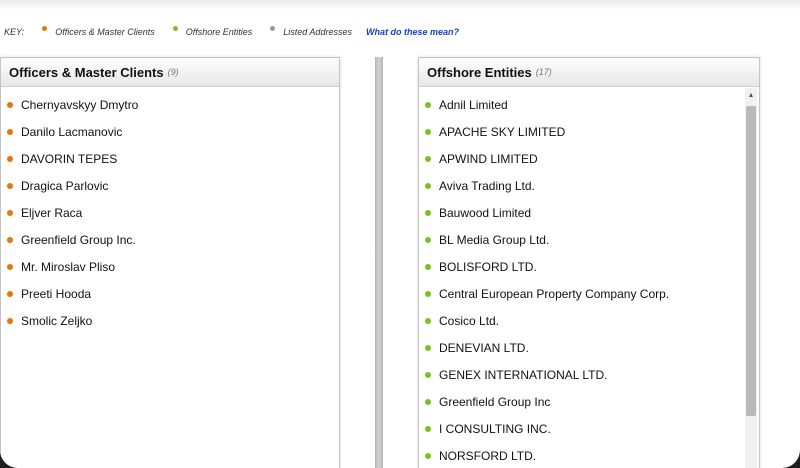 The height and width of the screenshot is (468, 800). I want to click on officer-name: Chernyavskyy Dmytro, so click(80, 104).